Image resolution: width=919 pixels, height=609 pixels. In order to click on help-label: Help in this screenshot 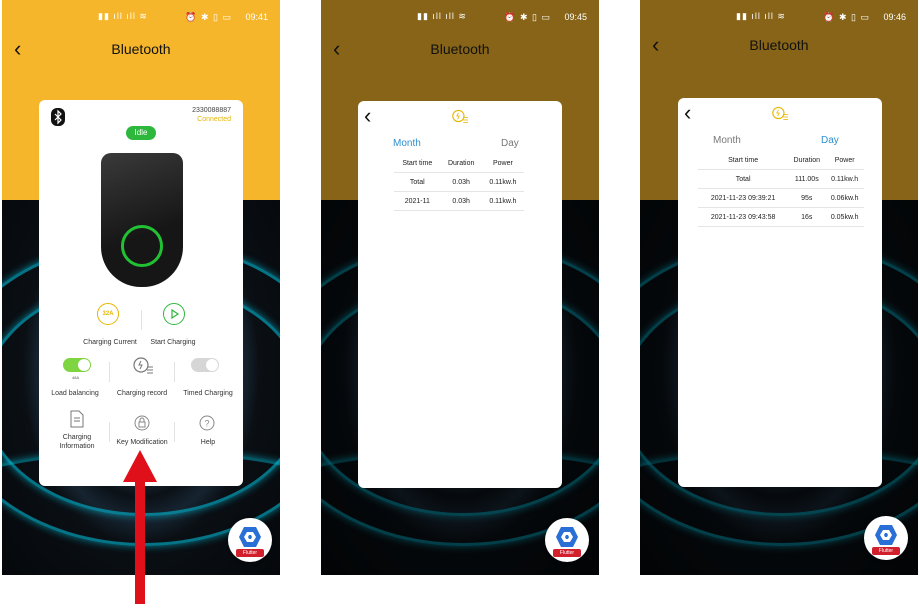, I will do `click(208, 442)`.